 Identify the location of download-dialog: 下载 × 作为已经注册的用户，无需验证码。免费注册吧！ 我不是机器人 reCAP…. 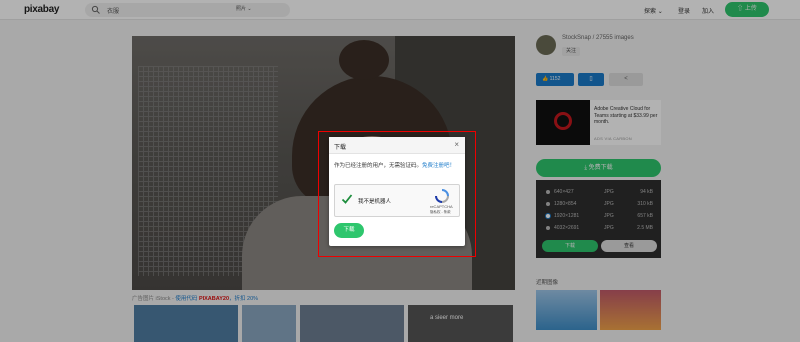
(397, 191).